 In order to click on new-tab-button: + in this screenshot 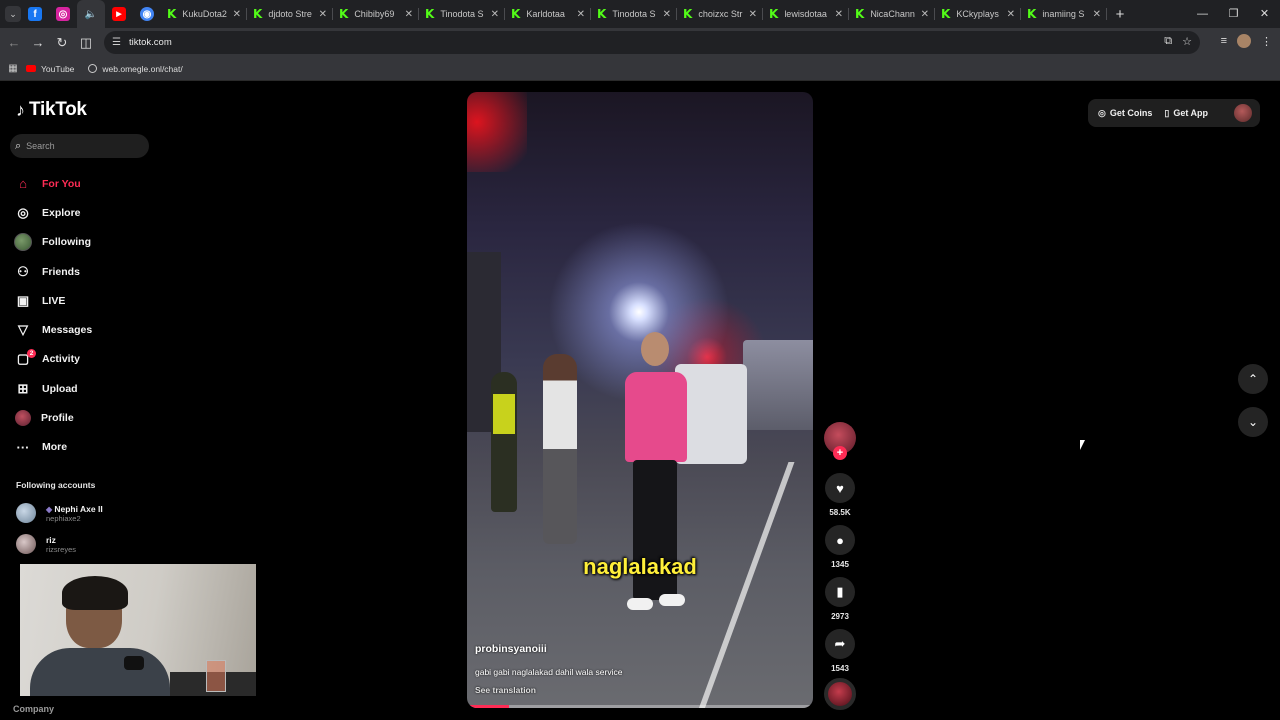, I will do `click(1120, 14)`.